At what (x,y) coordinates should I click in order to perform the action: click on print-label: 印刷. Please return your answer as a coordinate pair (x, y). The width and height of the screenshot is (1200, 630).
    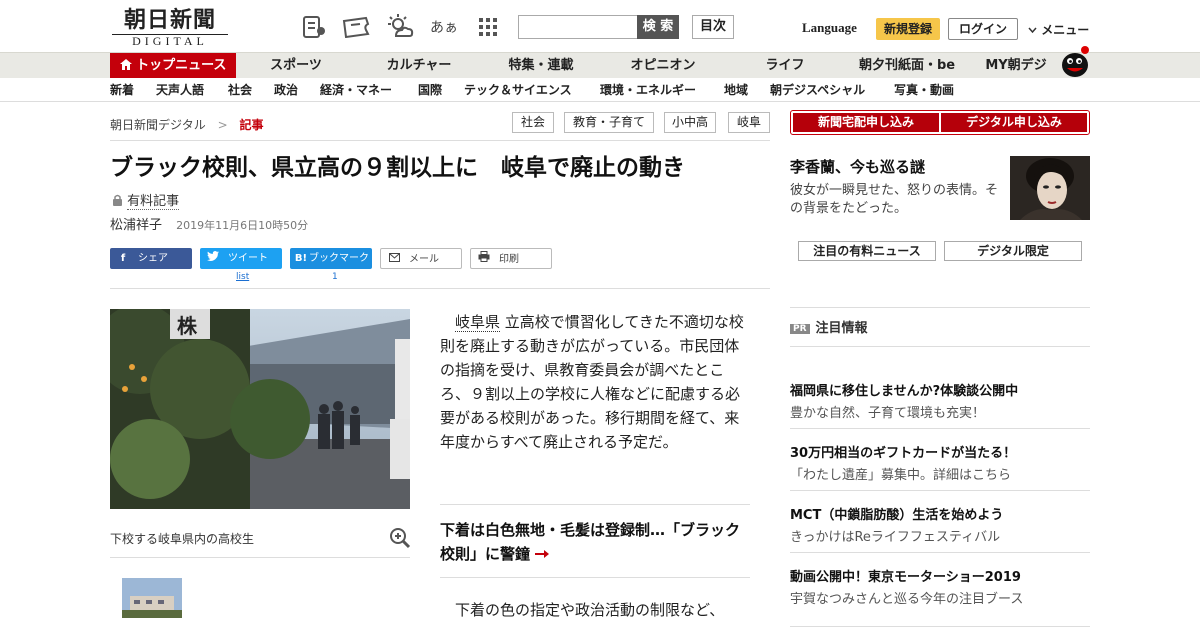
    Looking at the image, I should click on (509, 259).